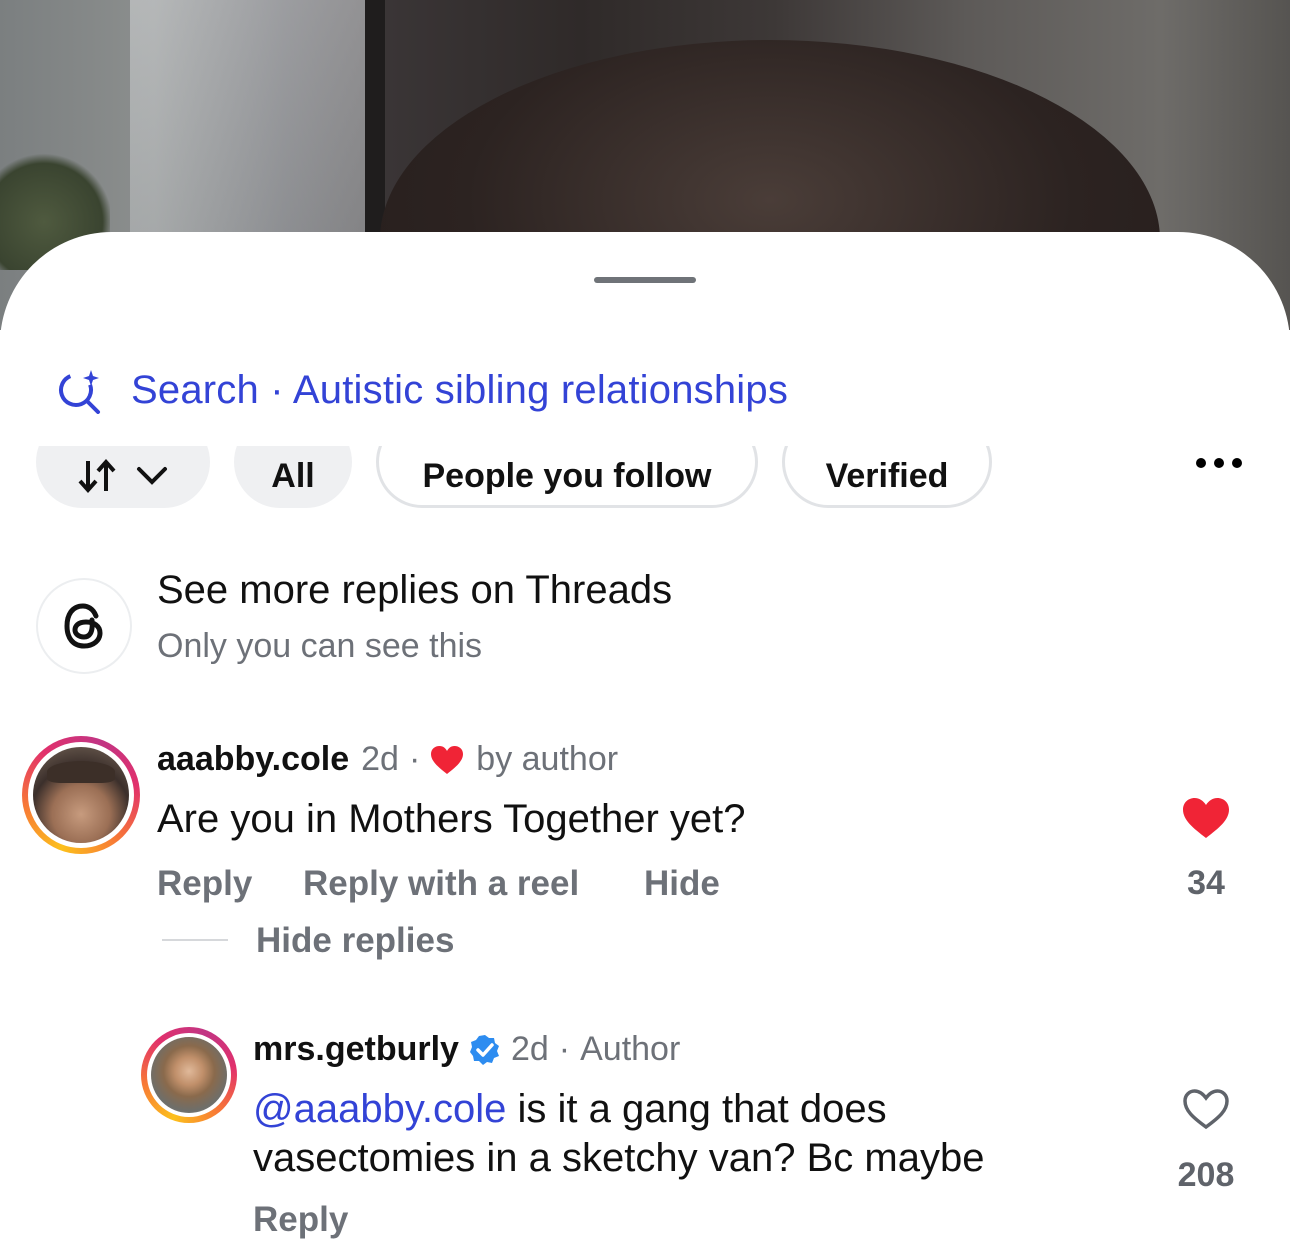 This screenshot has width=1290, height=1260. Describe the element at coordinates (355, 941) in the screenshot. I see `hide-replies-button: Hide replies` at that location.